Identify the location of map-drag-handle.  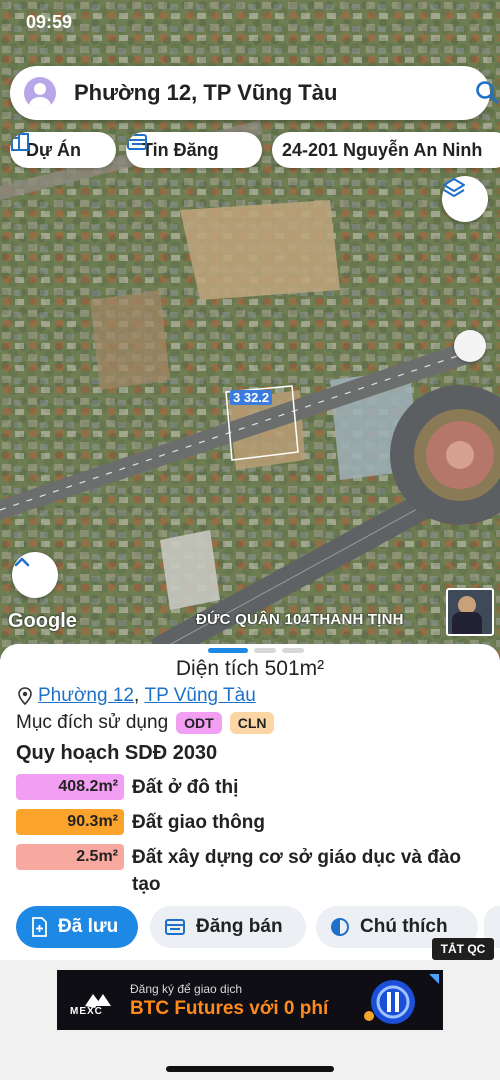
(470, 346).